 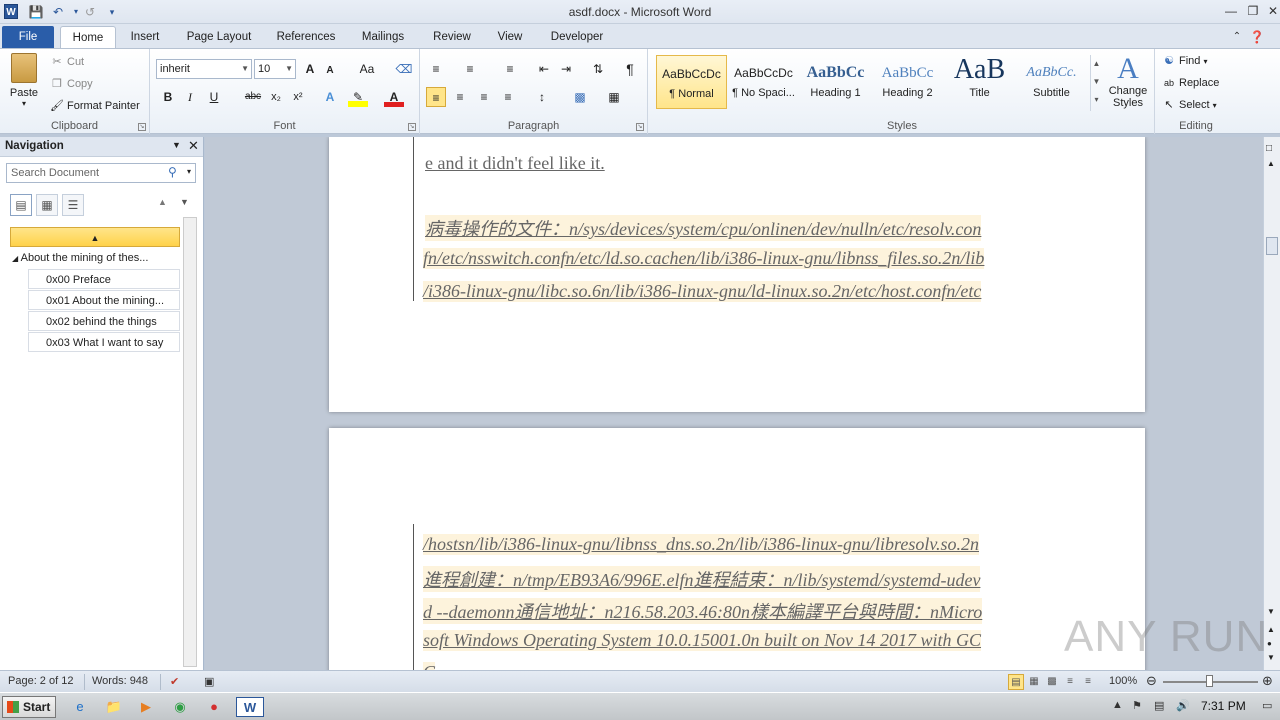 What do you see at coordinates (1151, 681) in the screenshot?
I see `zoom-out-icon: ⊖` at bounding box center [1151, 681].